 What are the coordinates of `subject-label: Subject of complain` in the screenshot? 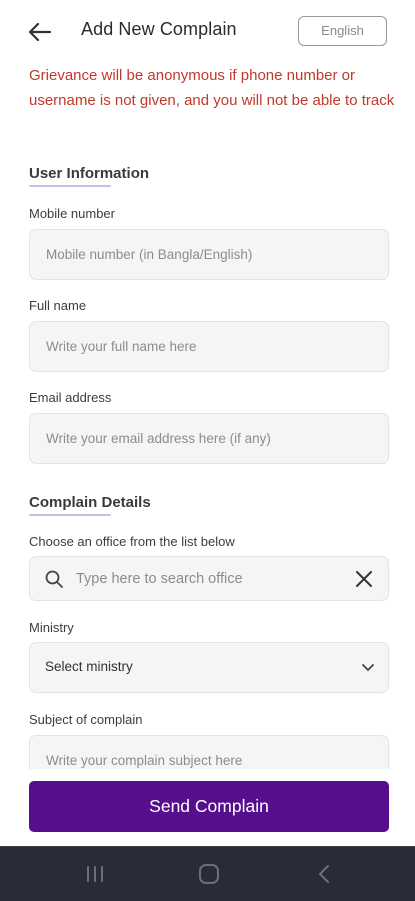 It's located at (86, 719).